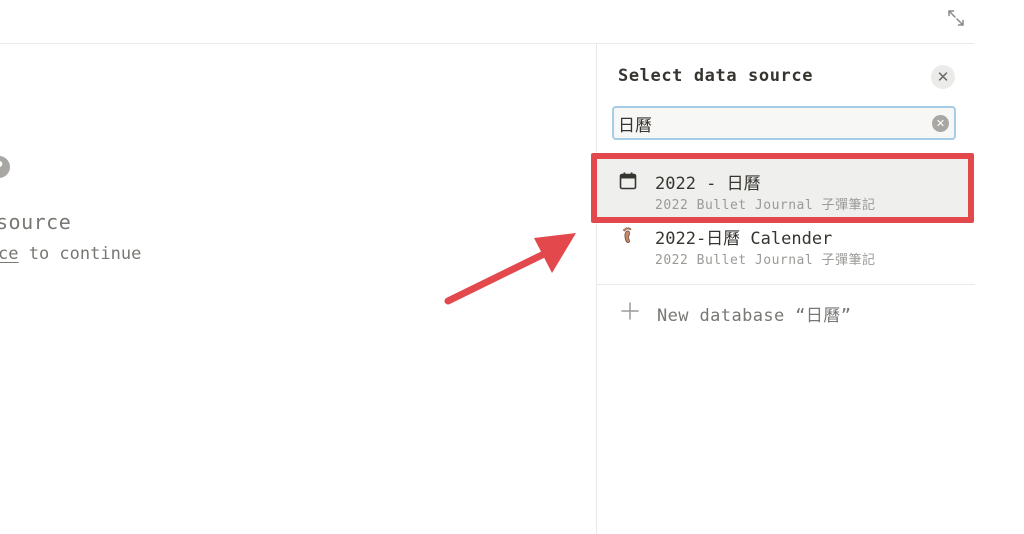 Image resolution: width=1024 pixels, height=534 pixels. I want to click on search-box: ✕, so click(784, 123).